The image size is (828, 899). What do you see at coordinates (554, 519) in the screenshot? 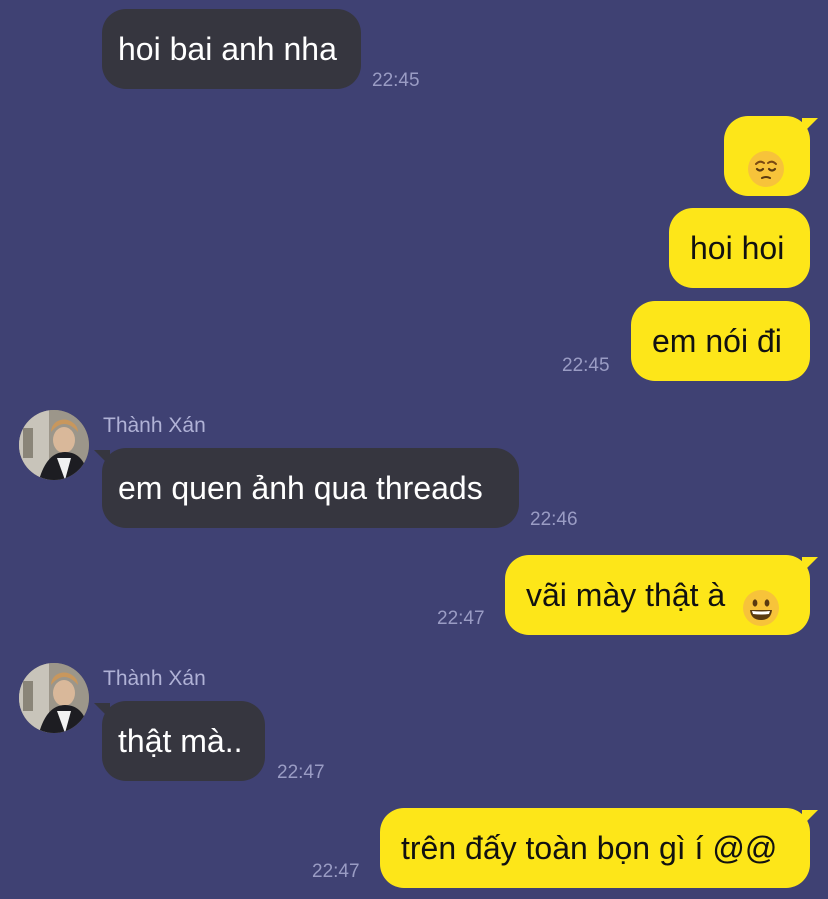
I see `message-timestamp: 22:46` at bounding box center [554, 519].